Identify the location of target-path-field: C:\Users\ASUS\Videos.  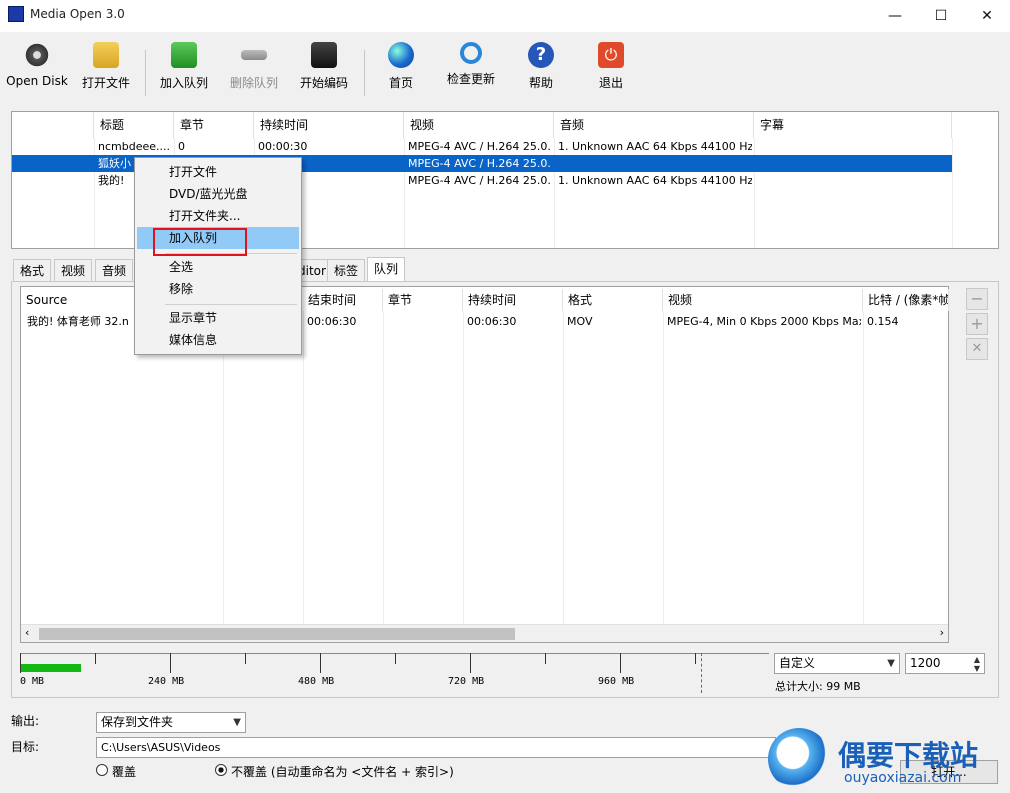
(436, 747).